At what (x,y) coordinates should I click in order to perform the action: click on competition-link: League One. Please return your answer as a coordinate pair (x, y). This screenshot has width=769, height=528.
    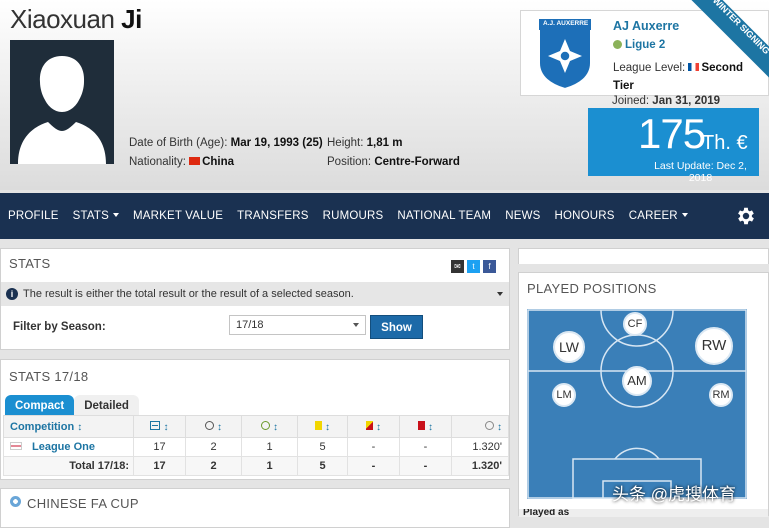
    Looking at the image, I should click on (63, 447).